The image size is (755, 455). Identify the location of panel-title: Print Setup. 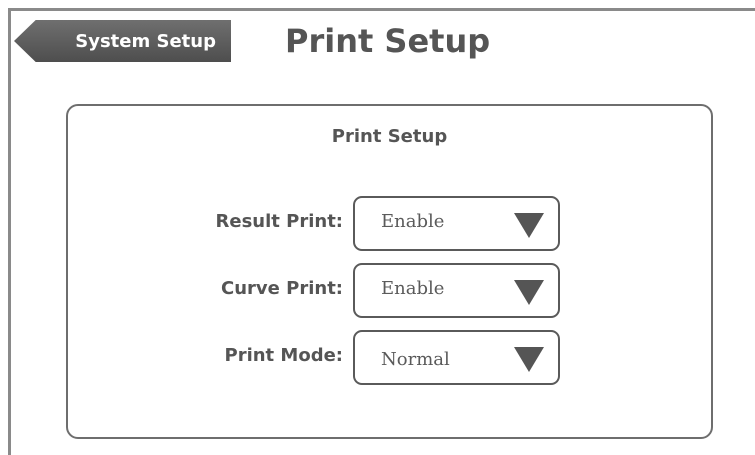
(389, 136).